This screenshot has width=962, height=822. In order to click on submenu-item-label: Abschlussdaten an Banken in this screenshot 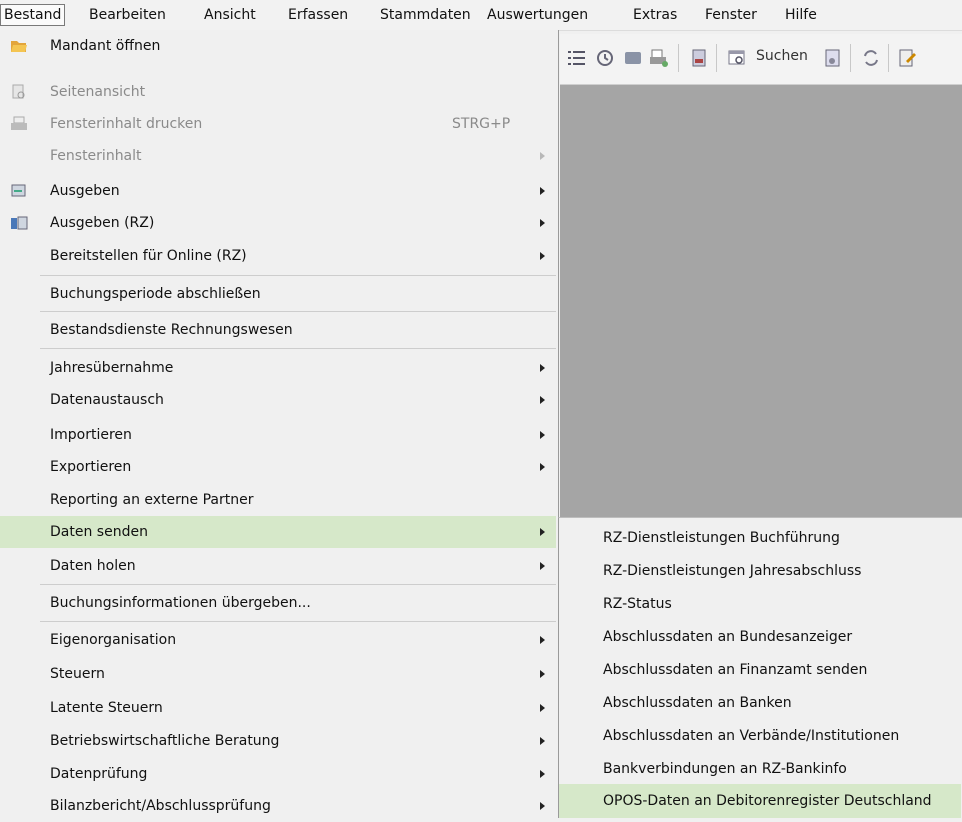, I will do `click(697, 703)`.